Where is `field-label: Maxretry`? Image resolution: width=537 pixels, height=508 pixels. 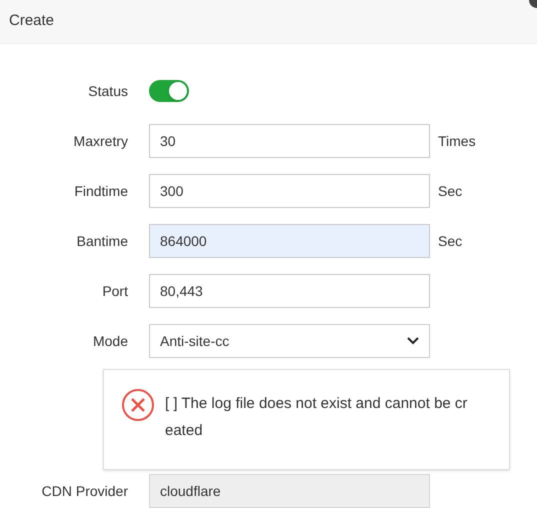
field-label: Maxretry is located at coordinates (100, 141).